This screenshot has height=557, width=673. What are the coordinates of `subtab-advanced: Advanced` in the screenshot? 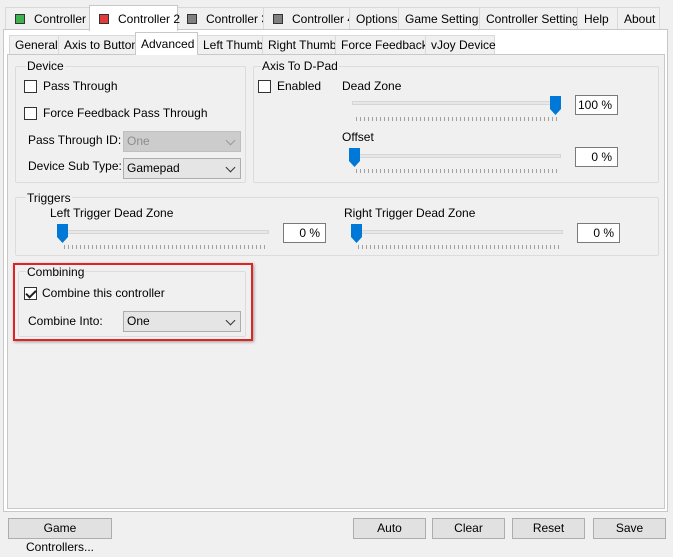 It's located at (166, 43).